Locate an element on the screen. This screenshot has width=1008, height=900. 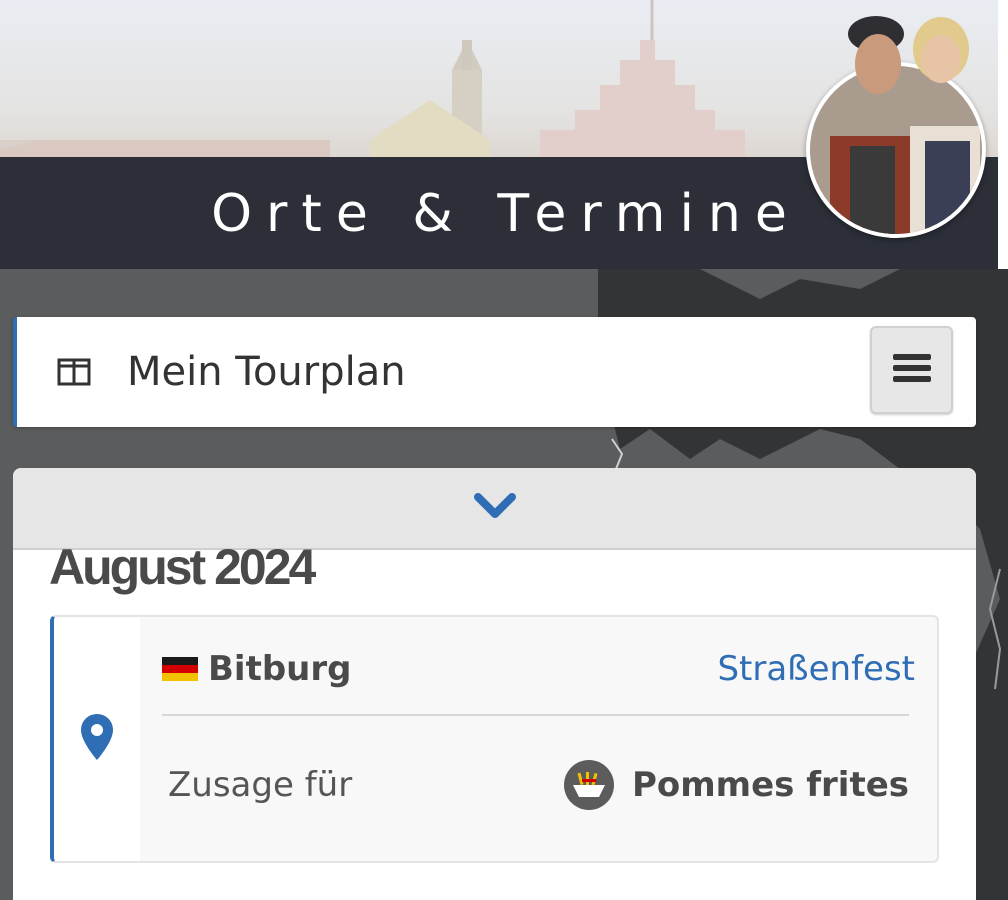
germany-flag-icon is located at coordinates (180, 669).